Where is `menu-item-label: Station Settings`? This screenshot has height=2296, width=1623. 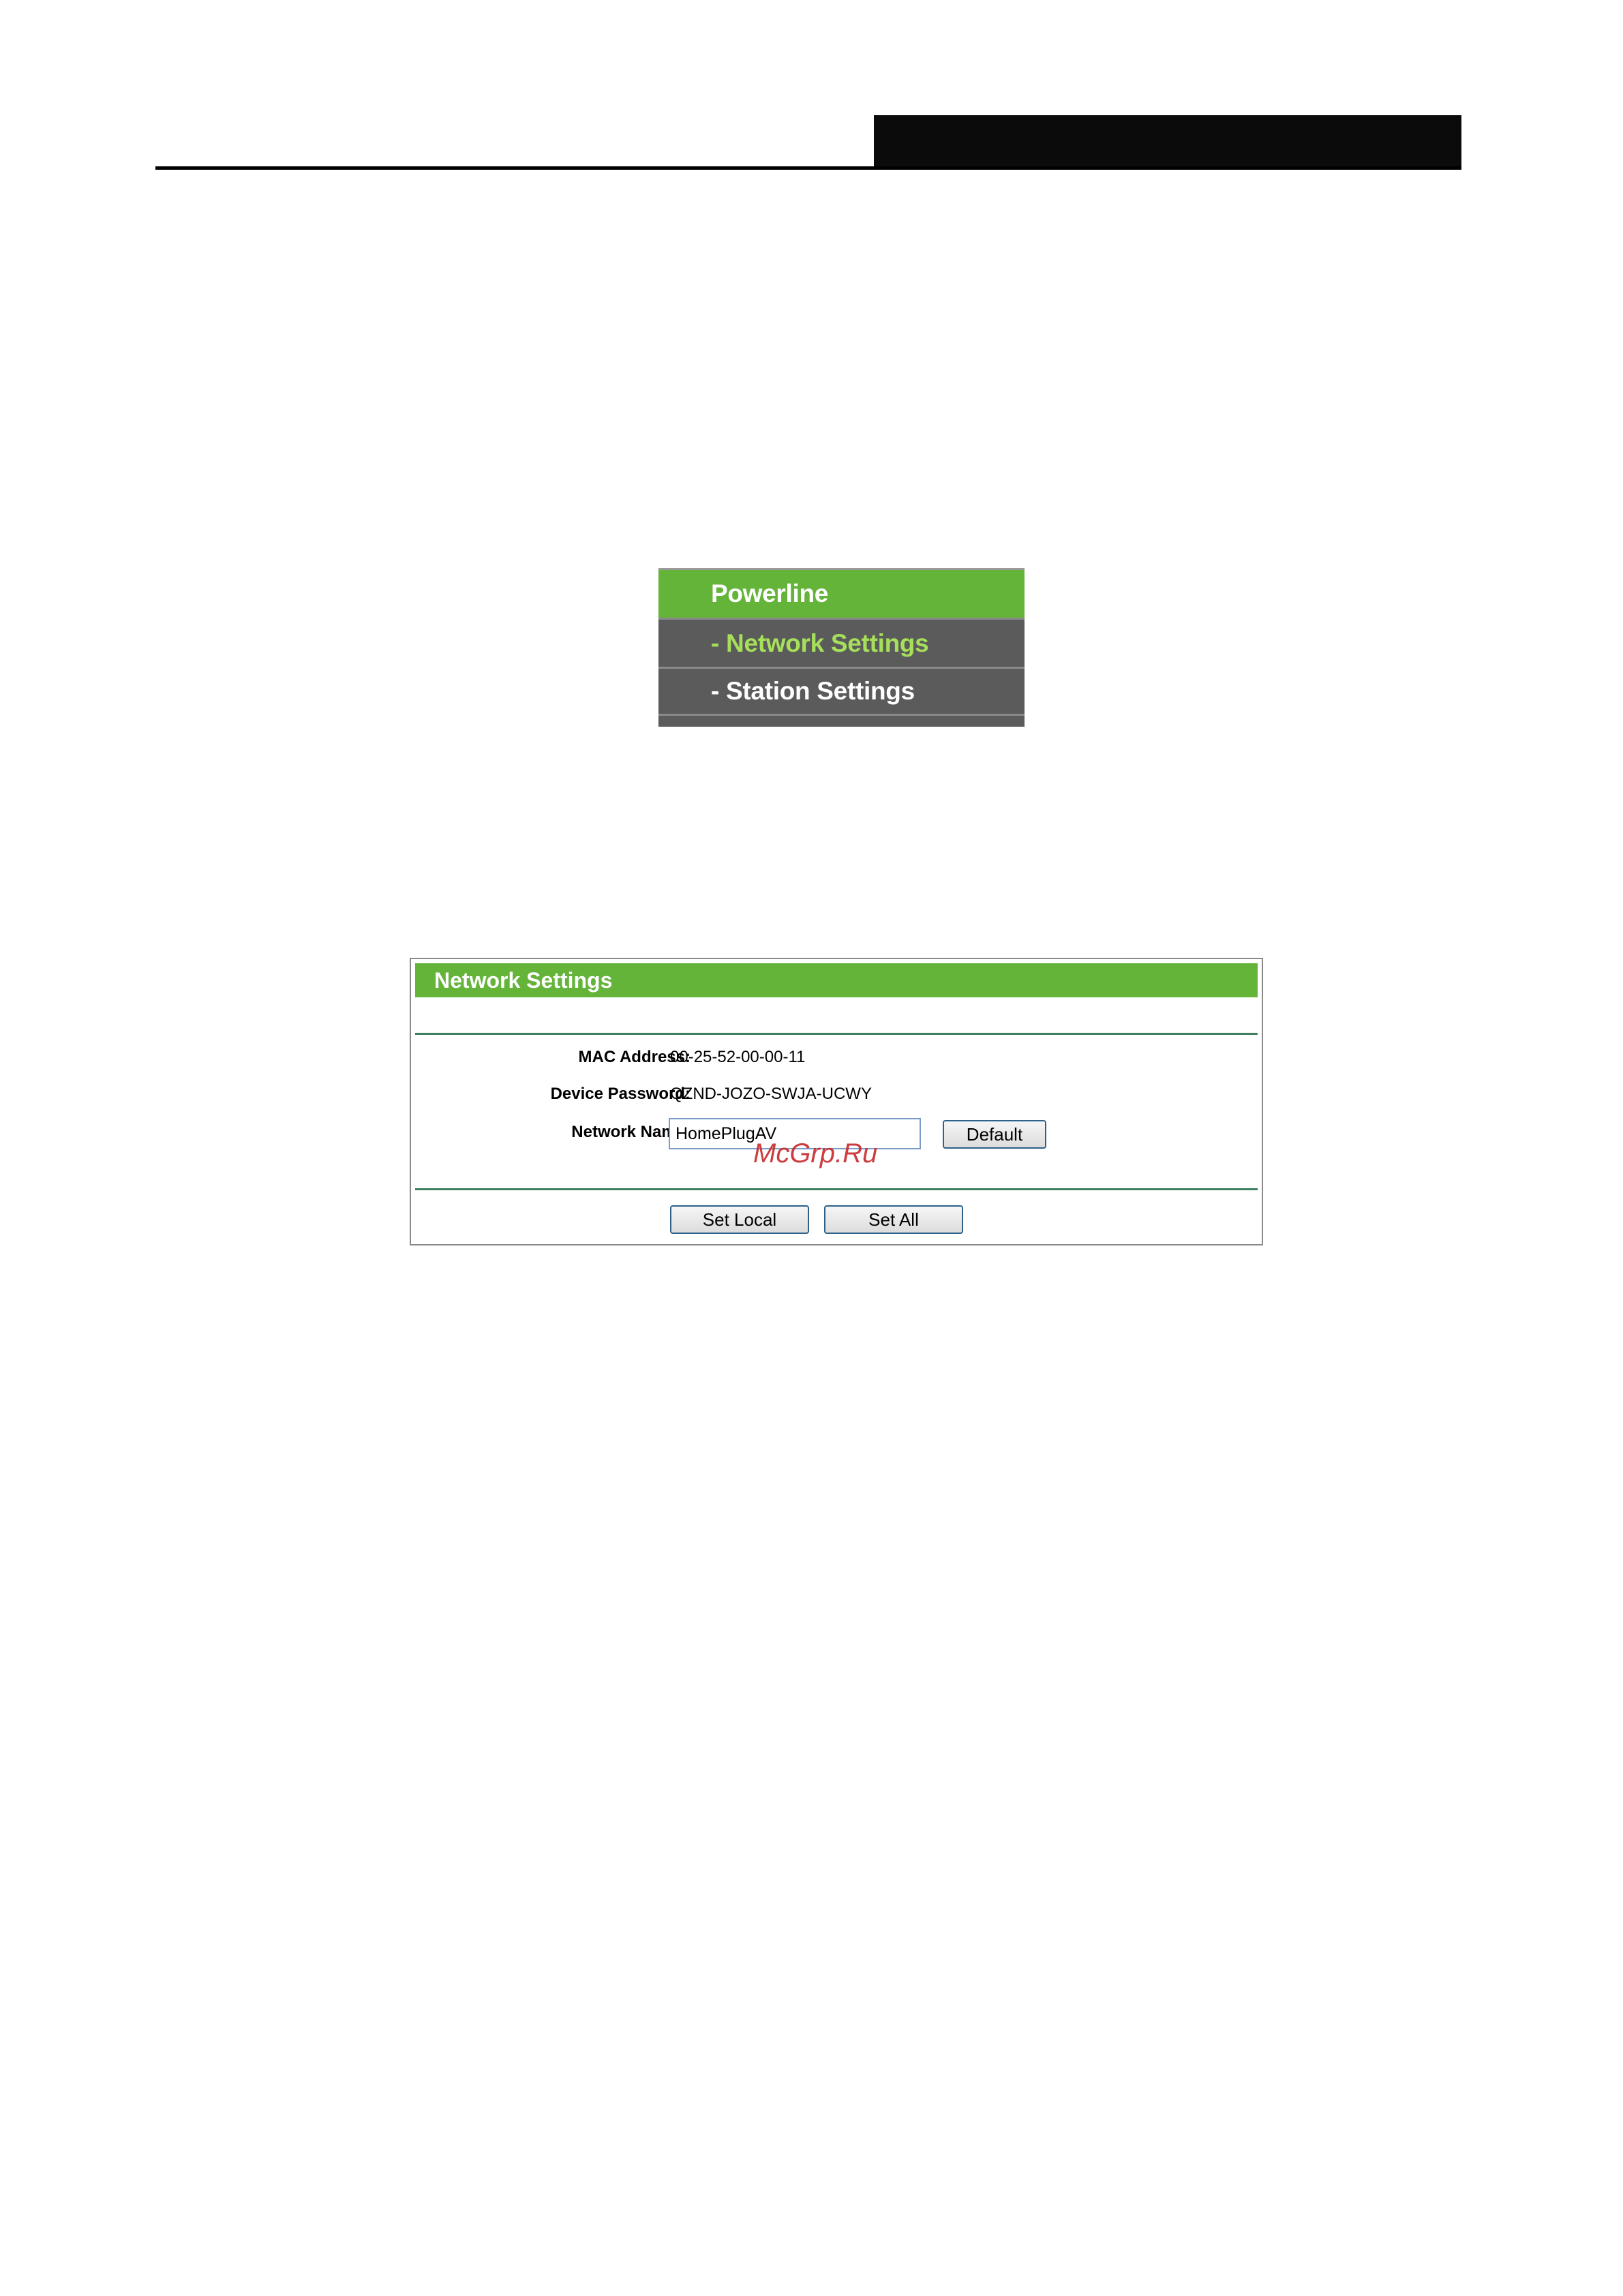
menu-item-label: Station Settings is located at coordinates (820, 691).